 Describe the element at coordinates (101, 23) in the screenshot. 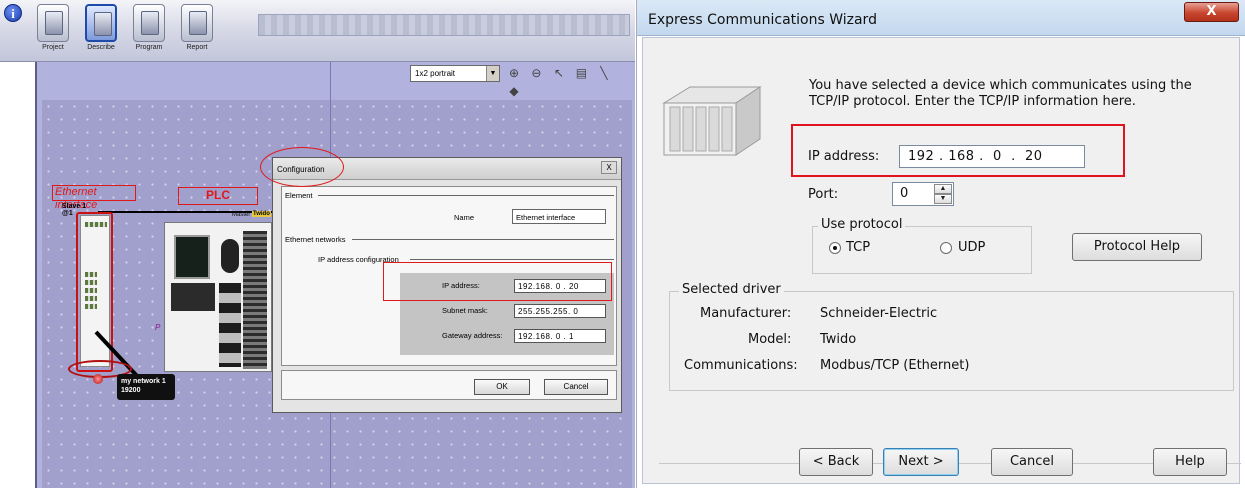

I see `describe-icon` at that location.